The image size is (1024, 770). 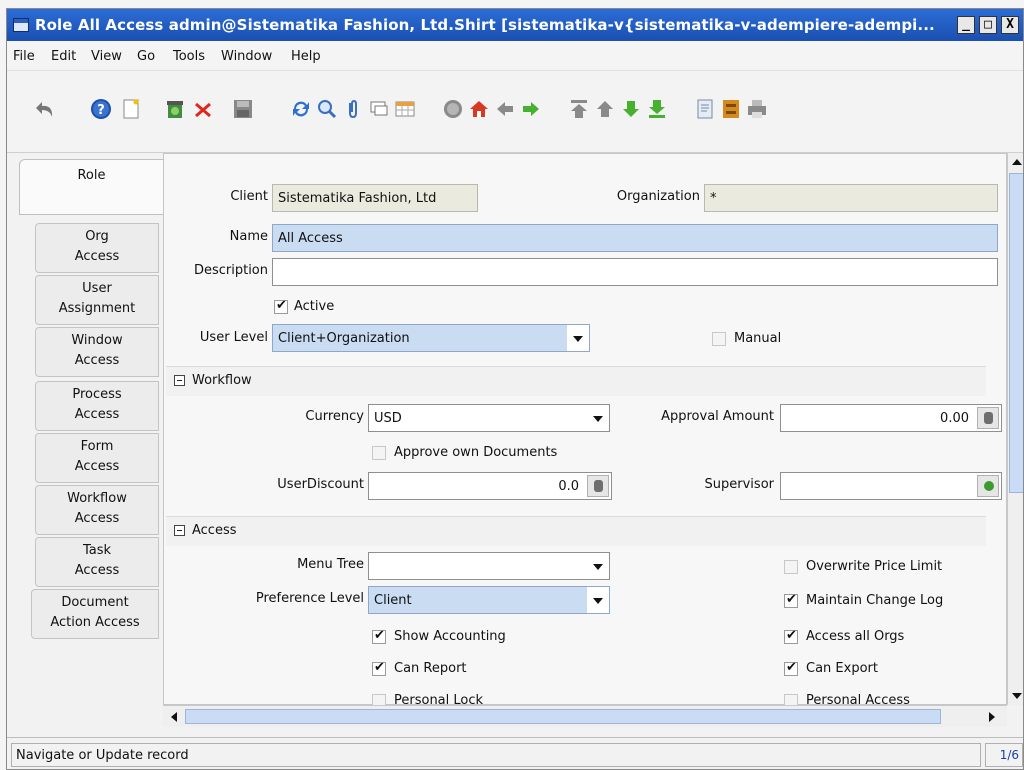 I want to click on menu-window: Window, so click(x=246, y=56).